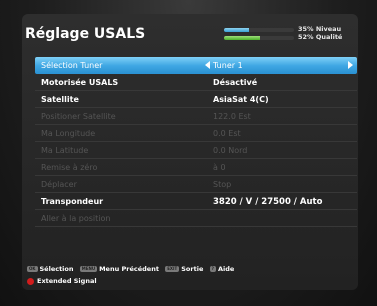 The height and width of the screenshot is (306, 377). I want to click on menu-row-label: Remise à zéro, so click(69, 167).